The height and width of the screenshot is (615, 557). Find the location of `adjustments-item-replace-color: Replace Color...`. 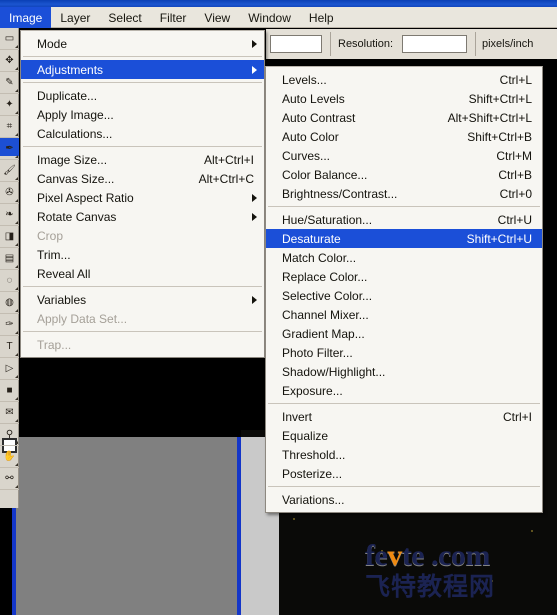

adjustments-item-replace-color: Replace Color... is located at coordinates (404, 276).